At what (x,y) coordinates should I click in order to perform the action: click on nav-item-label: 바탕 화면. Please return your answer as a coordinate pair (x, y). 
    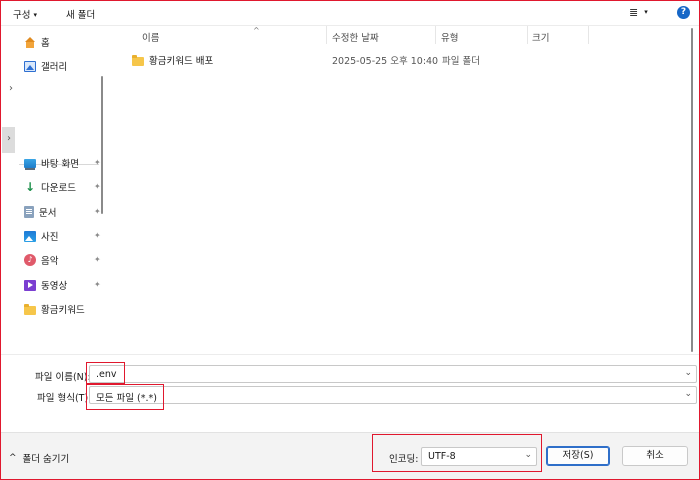
    Looking at the image, I should click on (60, 164).